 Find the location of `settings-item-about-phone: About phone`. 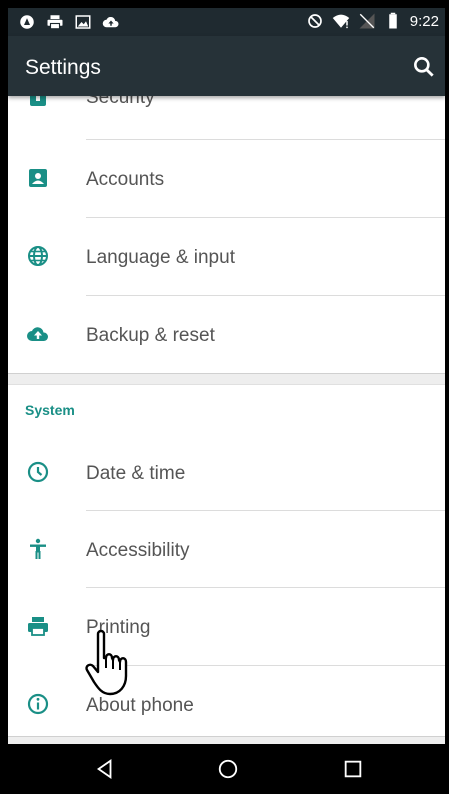

settings-item-about-phone: About phone is located at coordinates (226, 704).